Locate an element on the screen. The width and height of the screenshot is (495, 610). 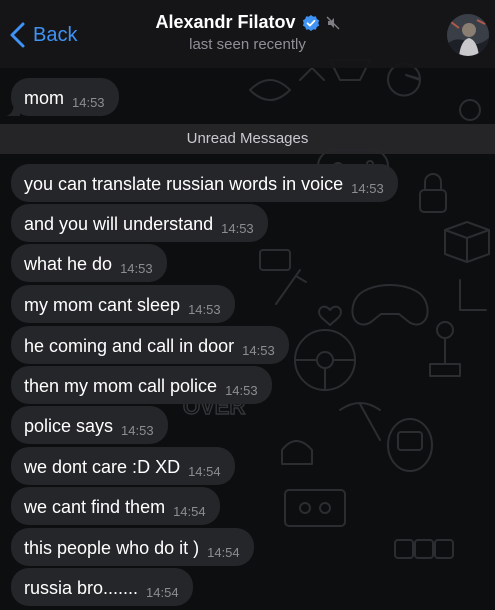
message-bubble: police says 14:53 is located at coordinates (89, 425).